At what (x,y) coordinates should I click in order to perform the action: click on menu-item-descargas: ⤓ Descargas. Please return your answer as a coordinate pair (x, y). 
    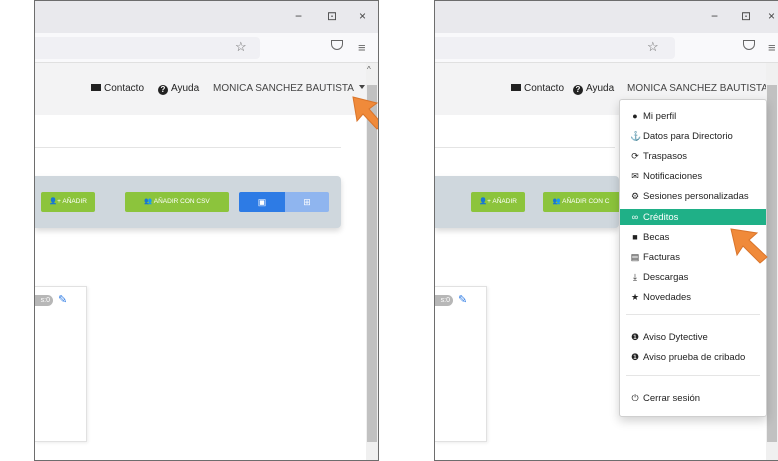
    Looking at the image, I should click on (693, 277).